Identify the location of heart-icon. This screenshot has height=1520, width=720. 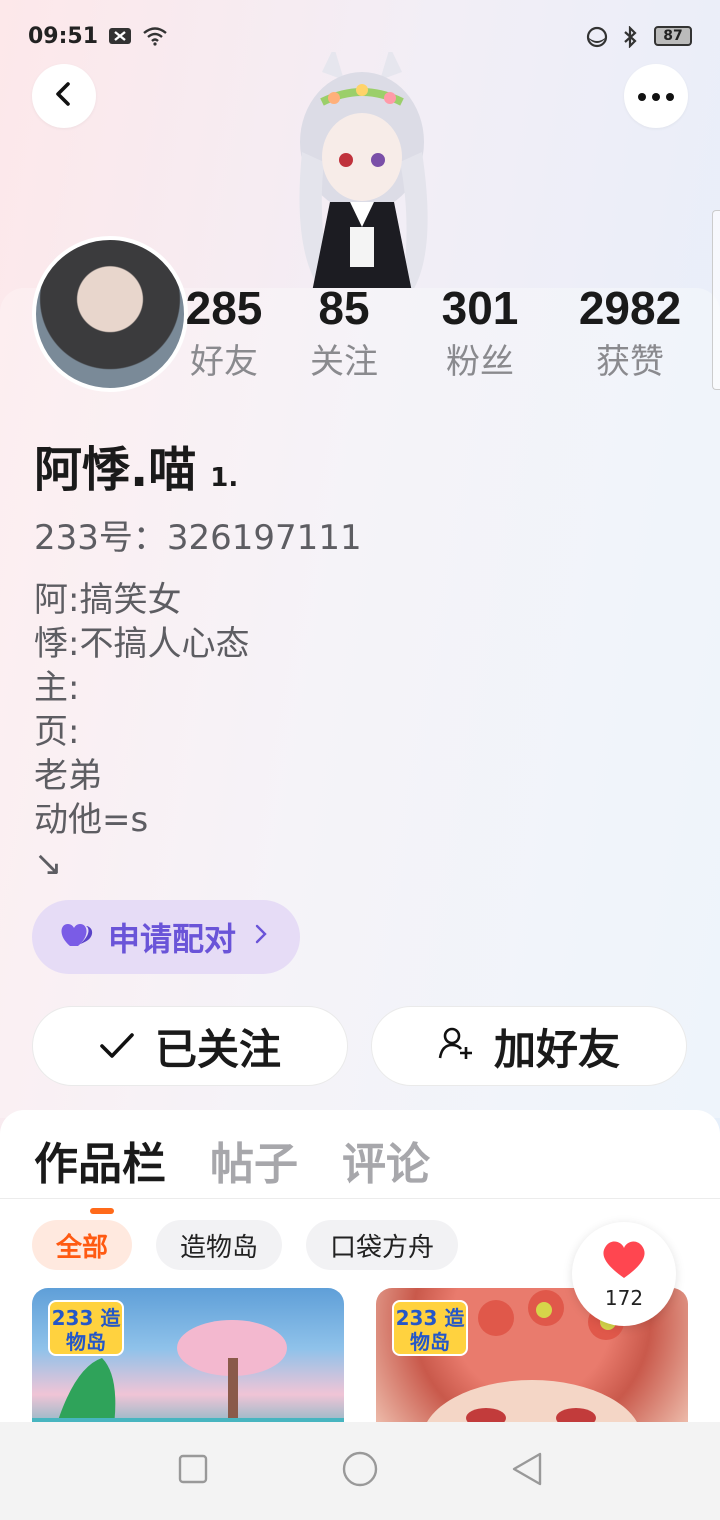
(624, 1261).